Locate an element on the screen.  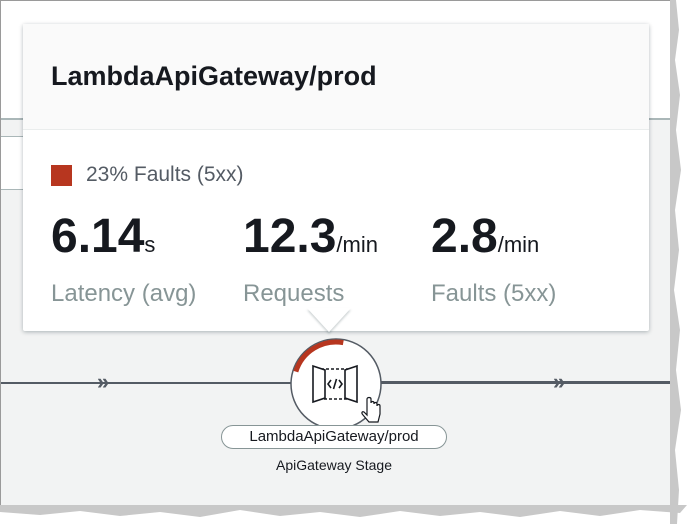
metric-faults: 2.8/min Faults (5xx) is located at coordinates (493, 259).